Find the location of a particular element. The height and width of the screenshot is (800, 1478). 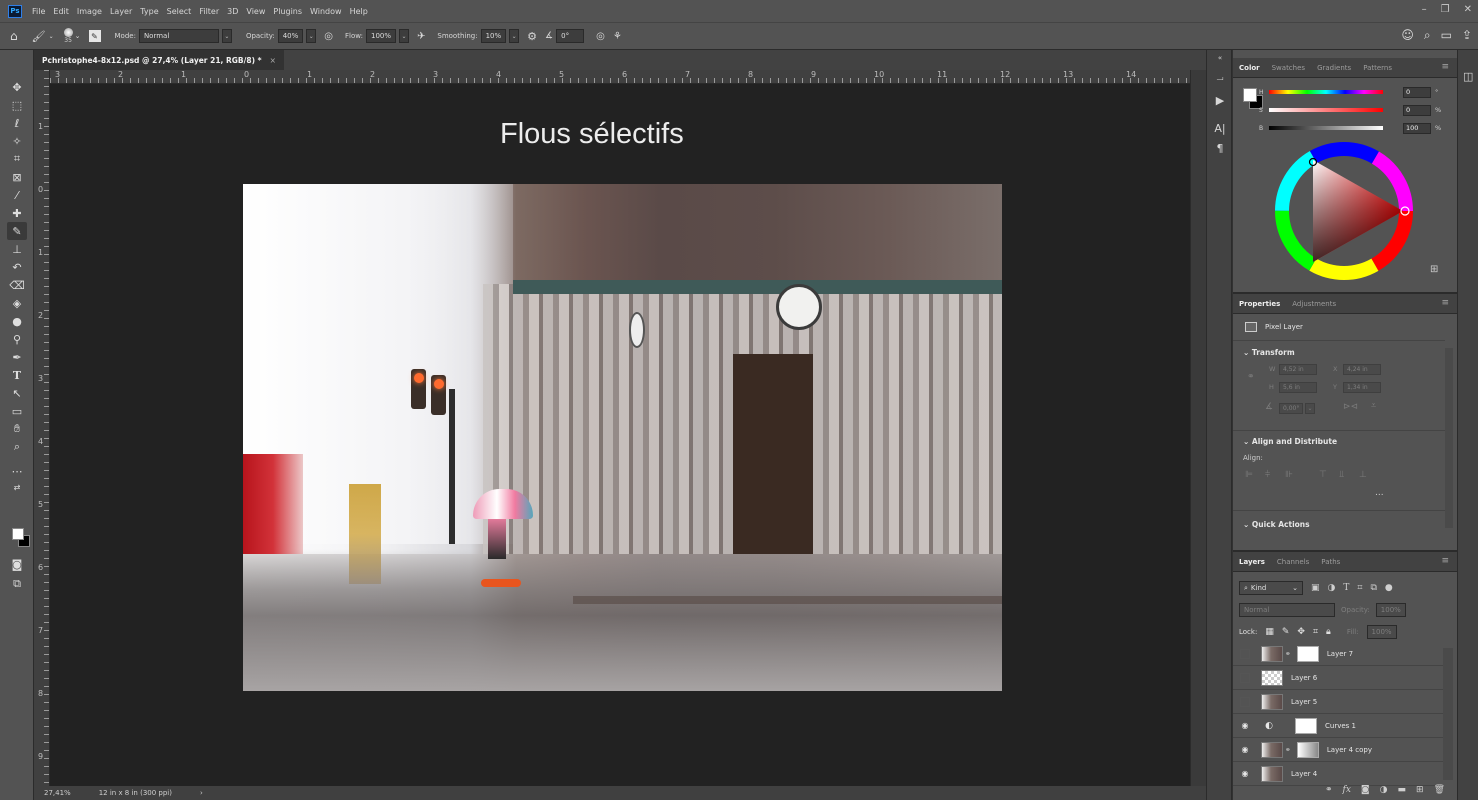

status-menu-arrow: › is located at coordinates (201, 793).